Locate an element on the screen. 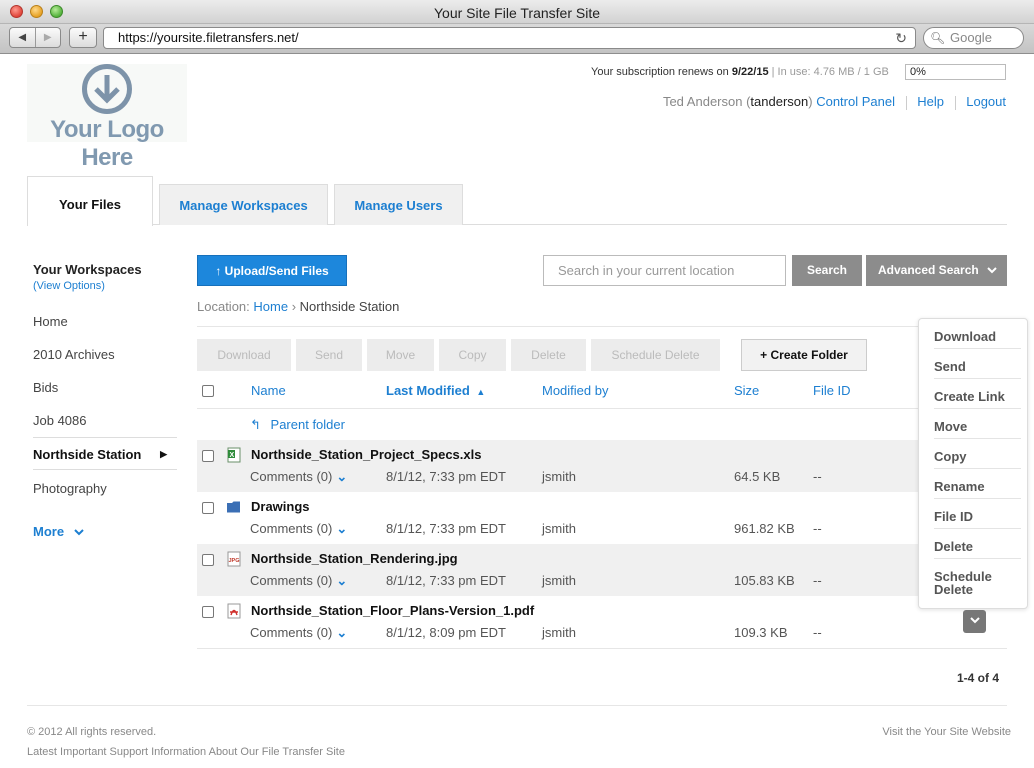 The height and width of the screenshot is (768, 1034). renews-label: Your subscription renews on is located at coordinates (660, 72).